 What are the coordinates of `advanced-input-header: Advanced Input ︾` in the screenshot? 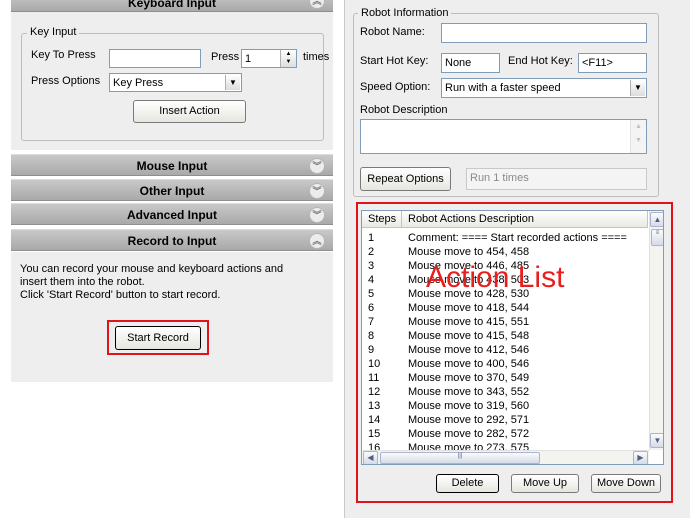 It's located at (172, 214).